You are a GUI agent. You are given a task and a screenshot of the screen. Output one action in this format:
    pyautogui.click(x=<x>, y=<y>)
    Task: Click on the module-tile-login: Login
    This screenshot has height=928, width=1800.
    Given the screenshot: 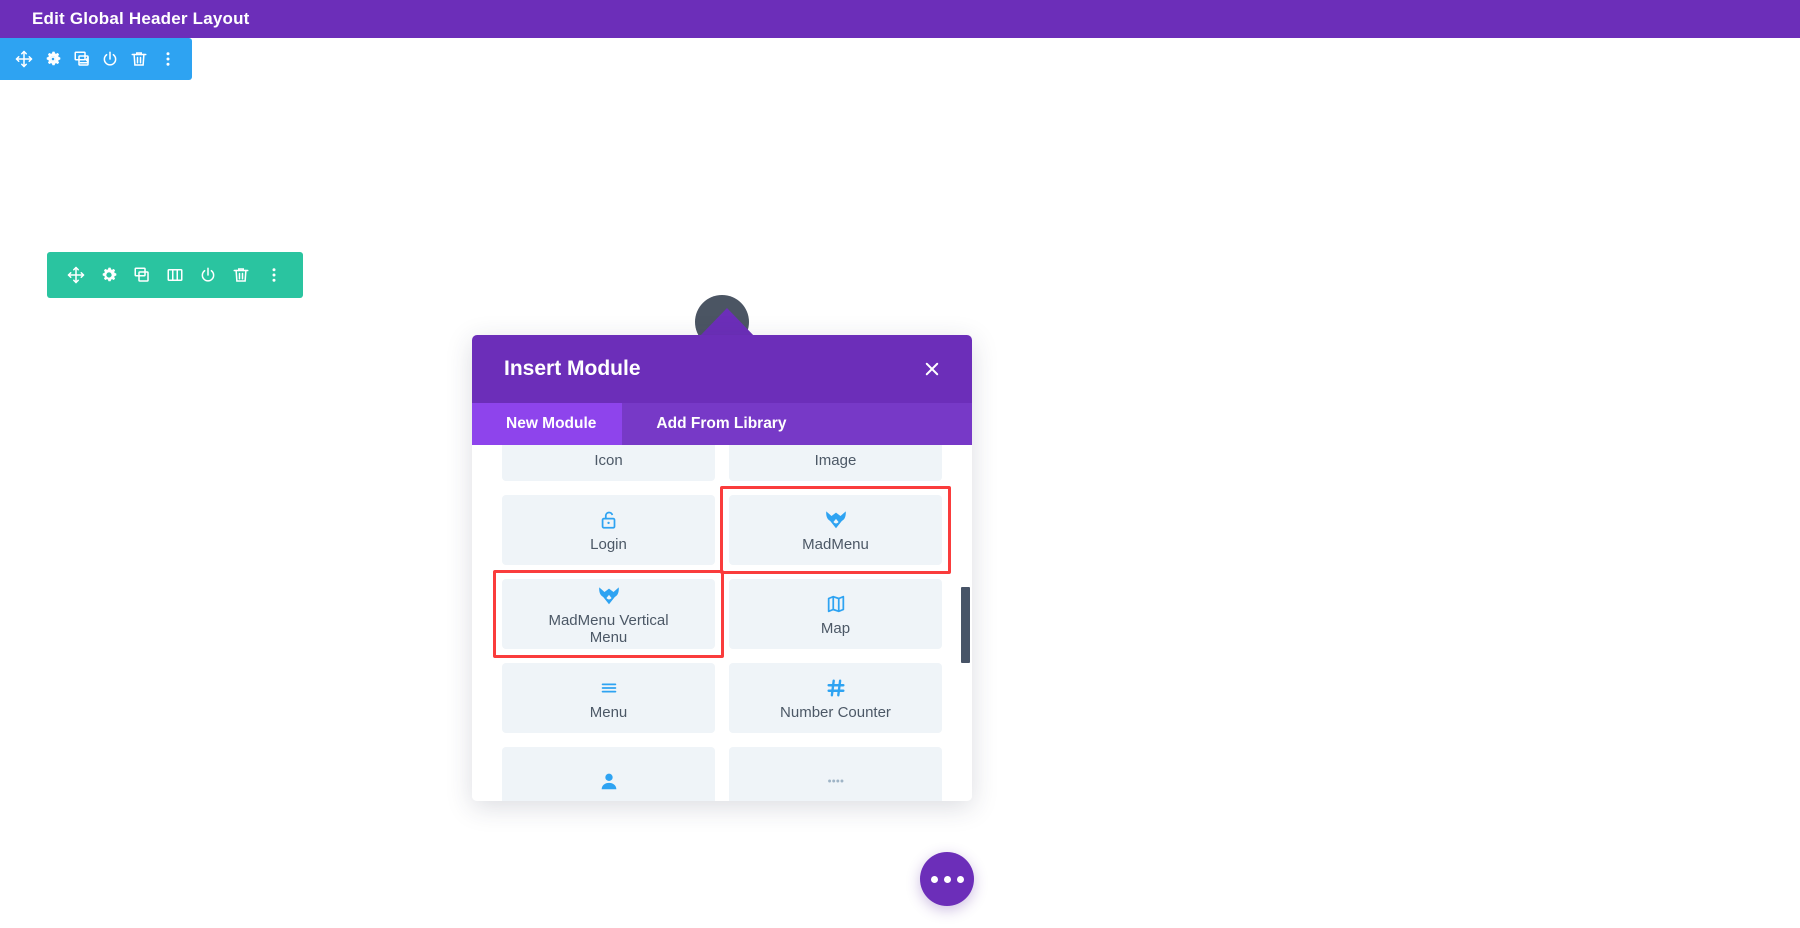 What is the action you would take?
    pyautogui.click(x=608, y=530)
    